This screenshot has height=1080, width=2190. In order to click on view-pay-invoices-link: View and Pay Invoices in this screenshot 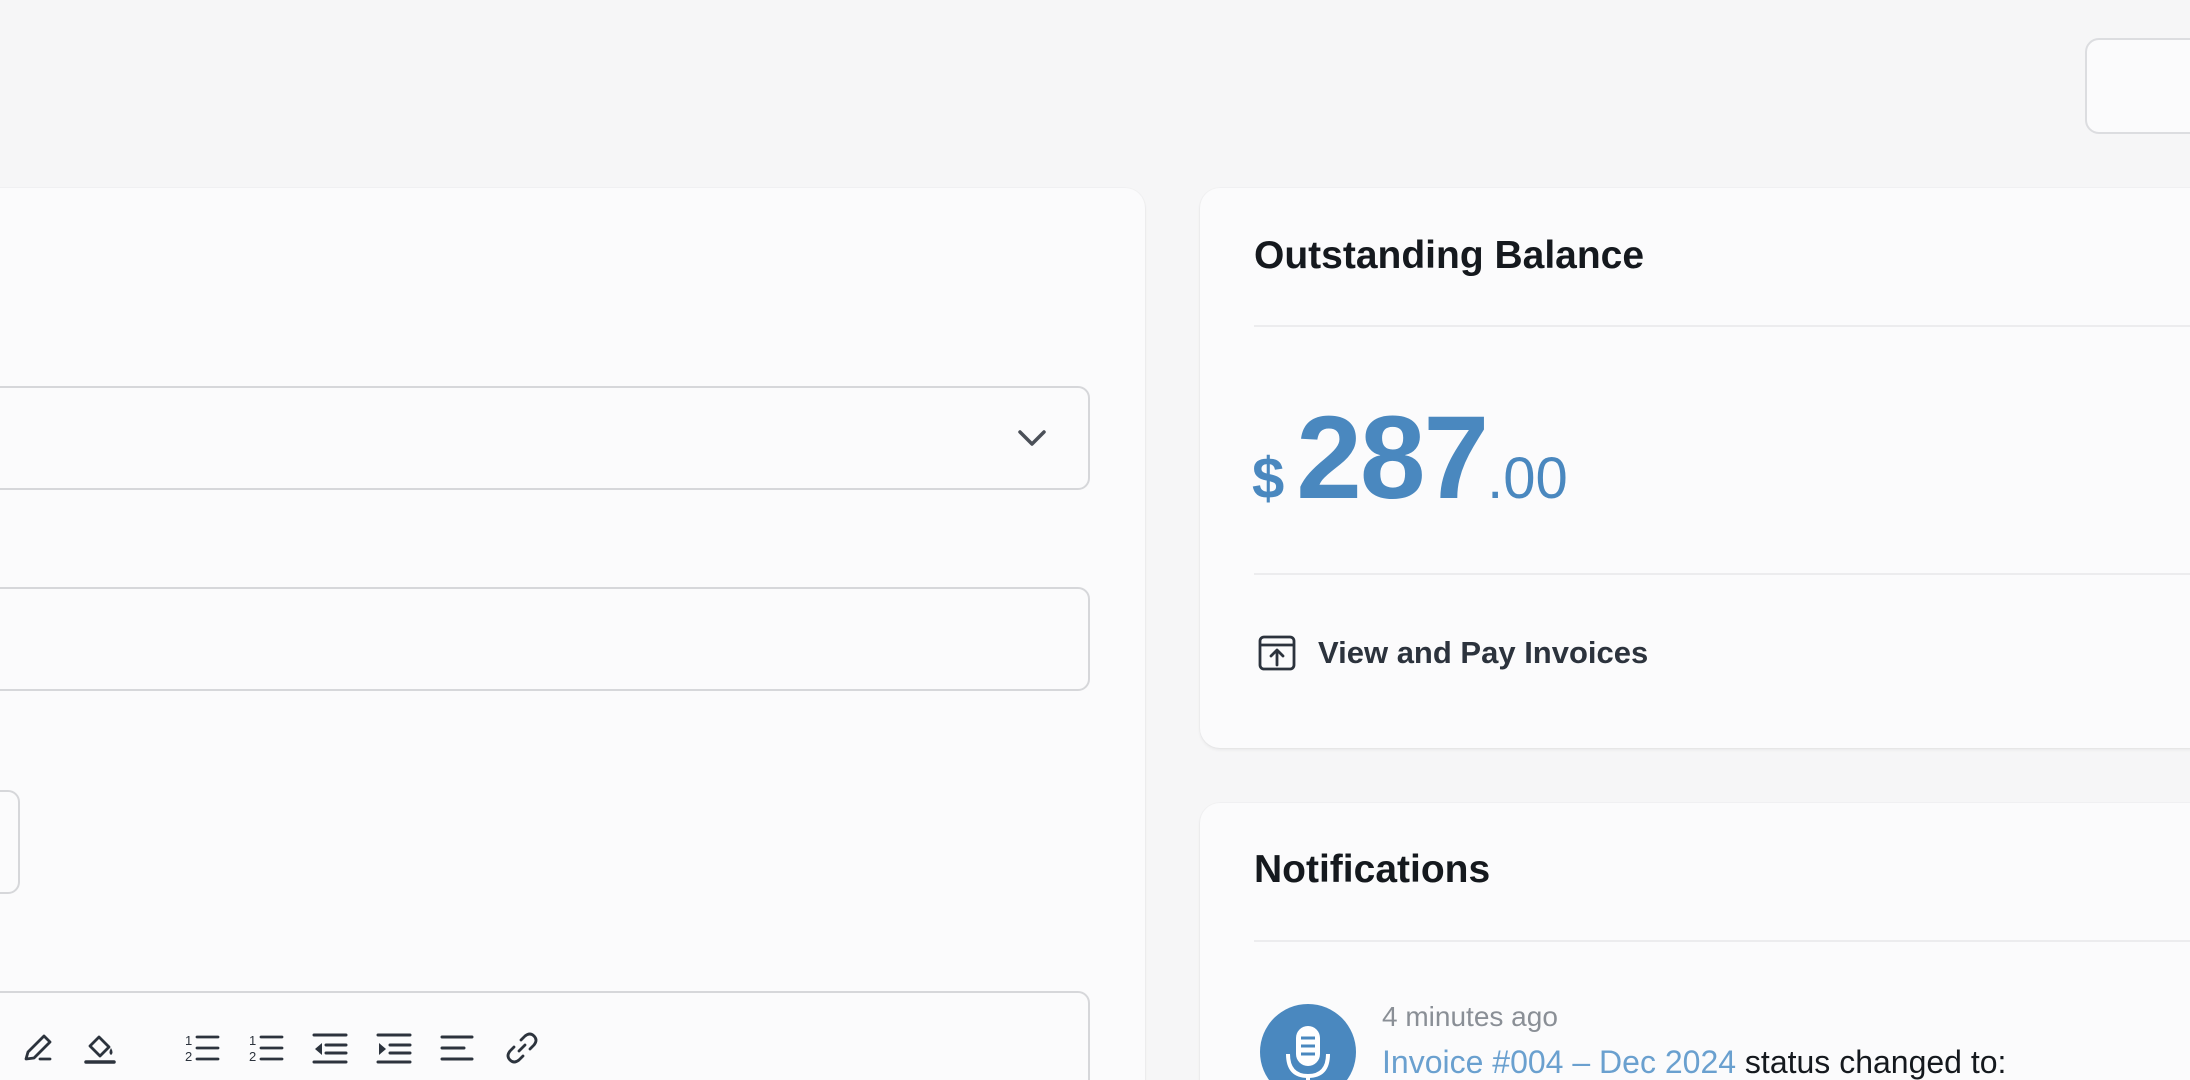, I will do `click(1452, 653)`.